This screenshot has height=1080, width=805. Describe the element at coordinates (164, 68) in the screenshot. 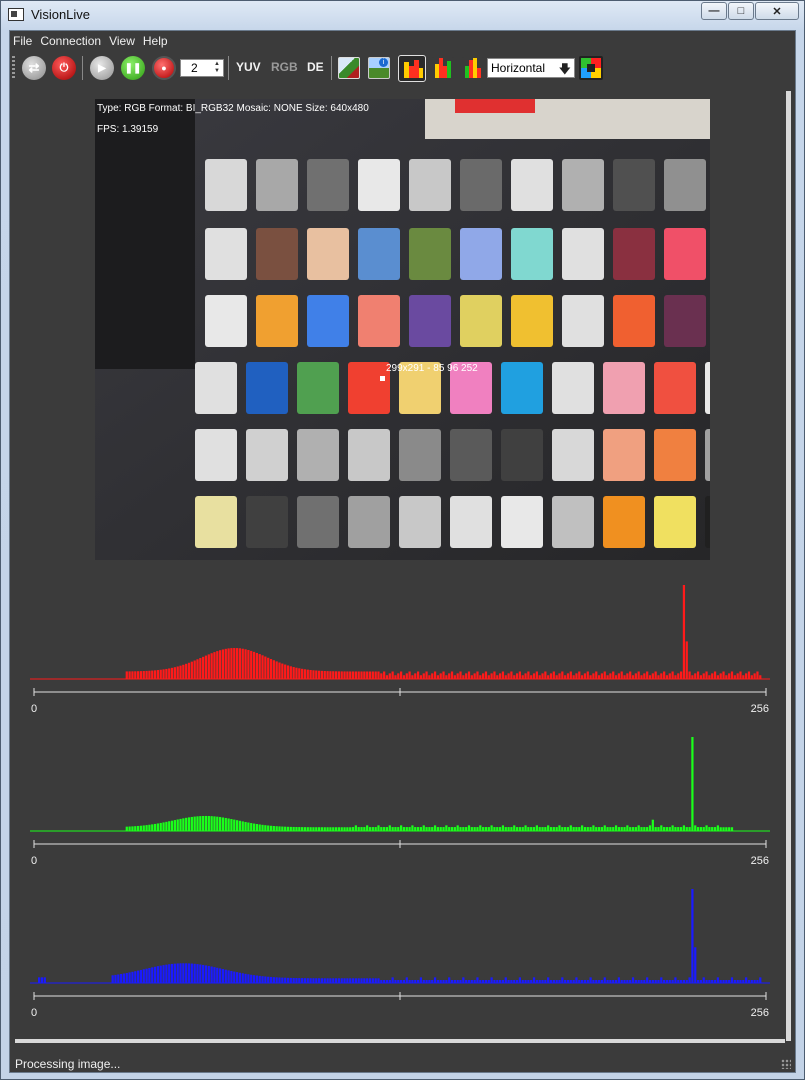

I see `record-button: ●` at that location.